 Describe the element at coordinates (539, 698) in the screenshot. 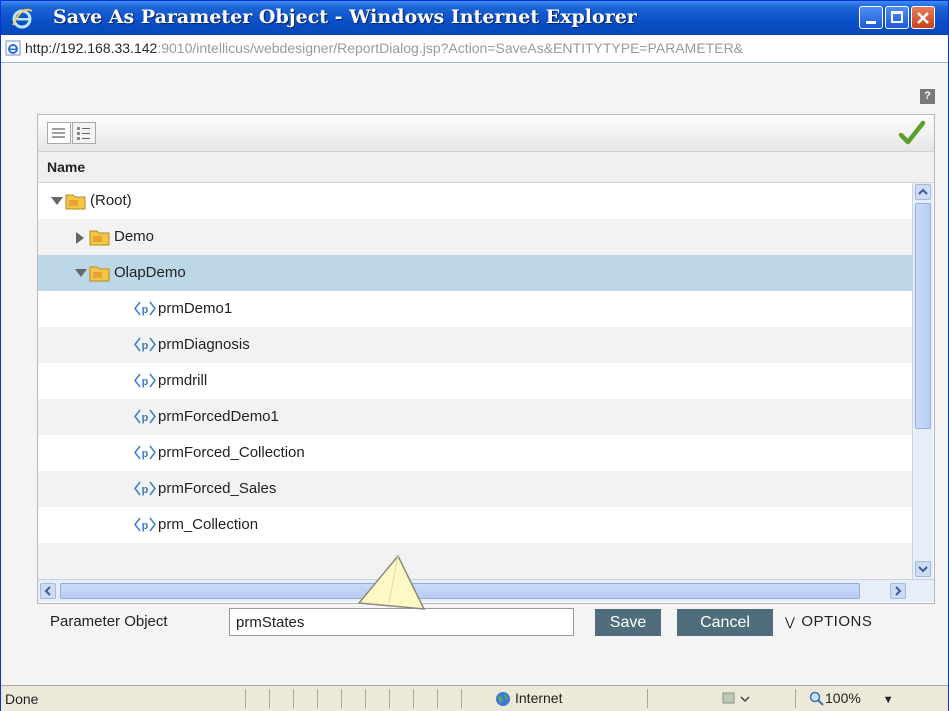

I see `zone-label: Internet` at that location.